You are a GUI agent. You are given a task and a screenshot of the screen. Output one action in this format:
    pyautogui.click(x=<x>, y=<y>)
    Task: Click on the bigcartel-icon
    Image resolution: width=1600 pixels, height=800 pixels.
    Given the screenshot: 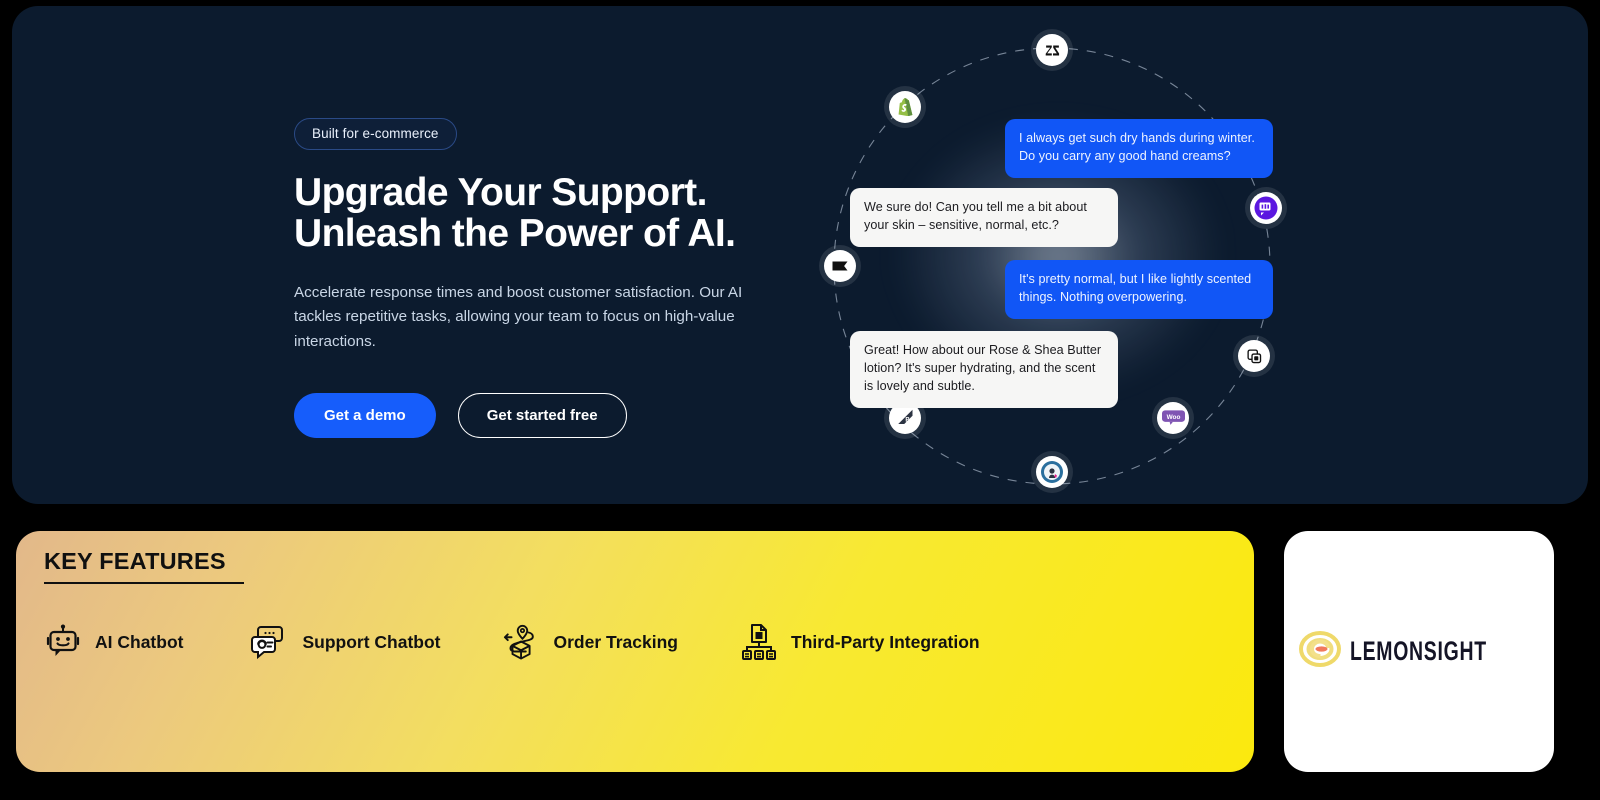 What is the action you would take?
    pyautogui.click(x=840, y=266)
    